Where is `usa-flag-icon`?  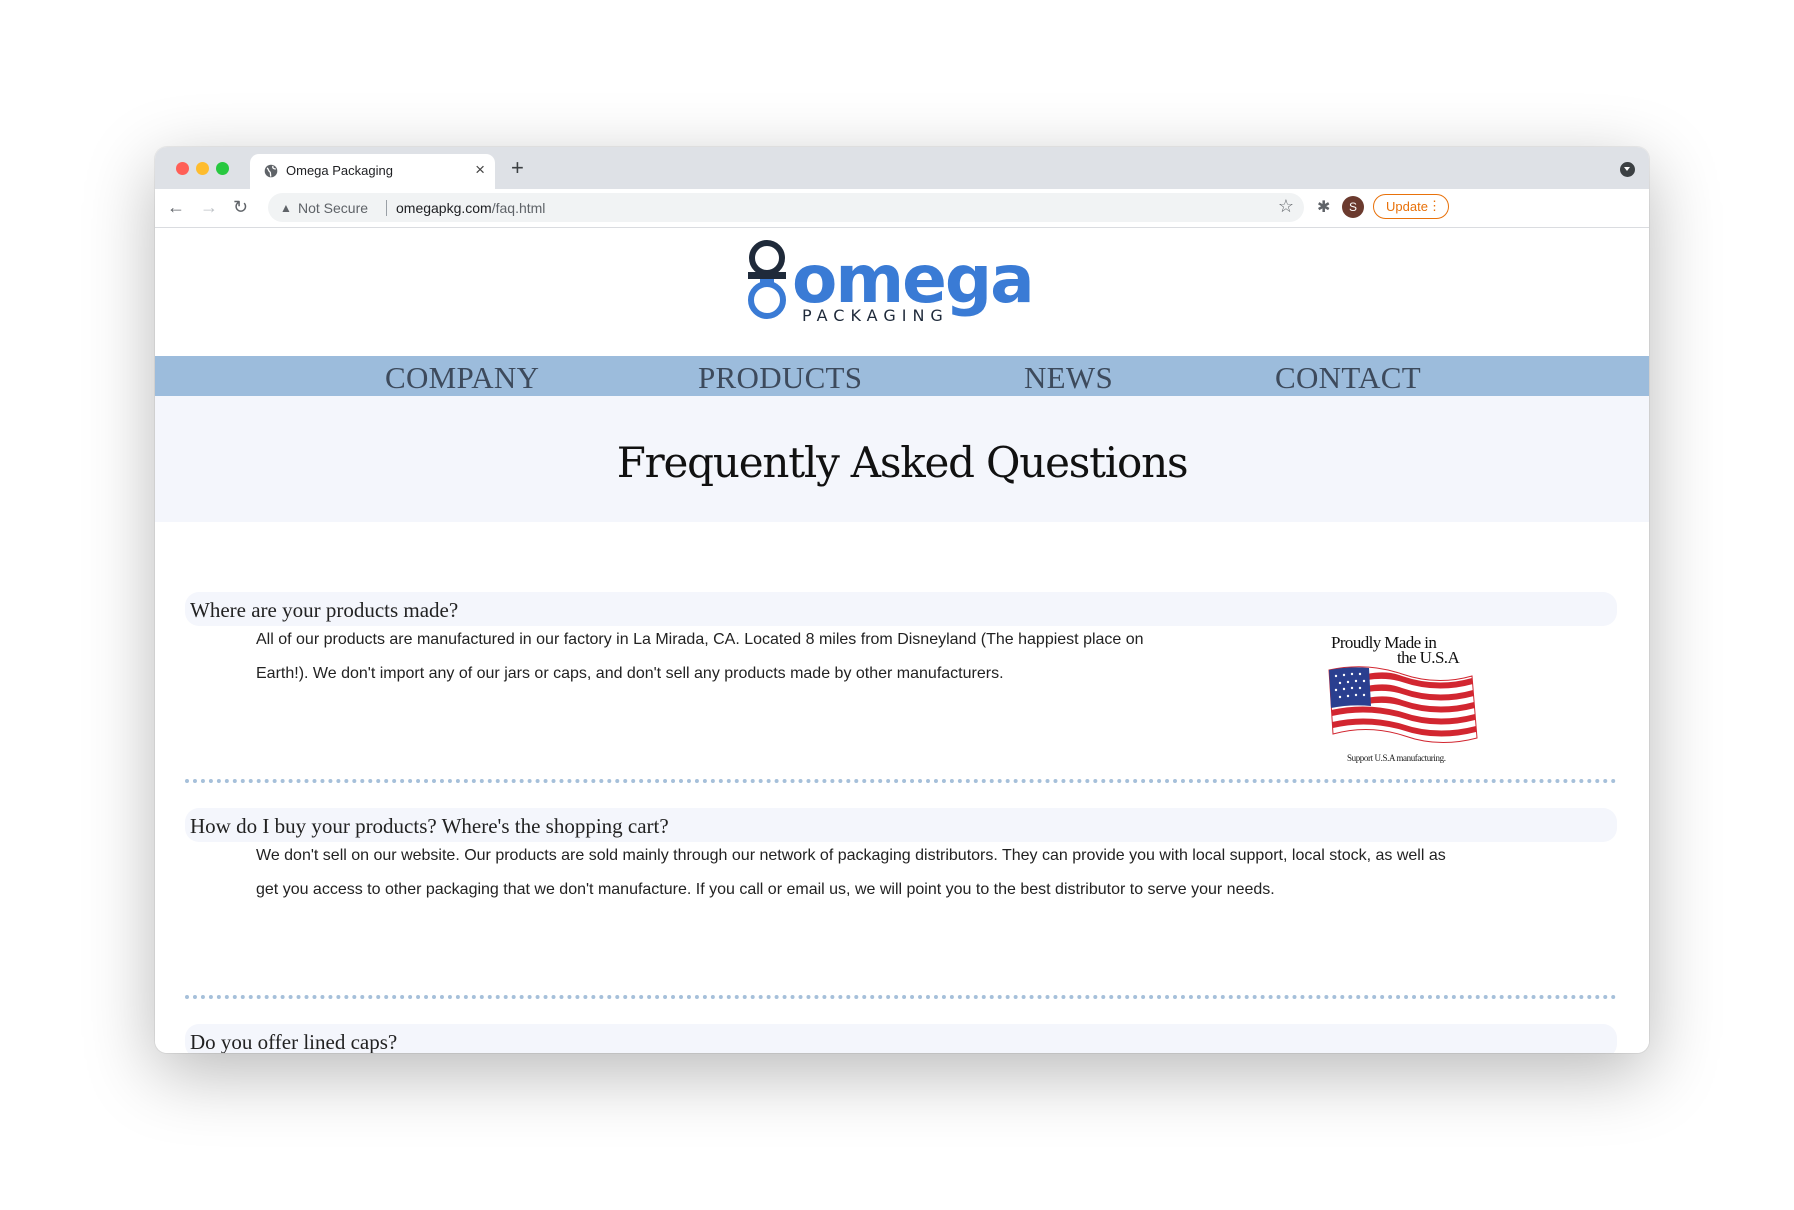
usa-flag-icon is located at coordinates (1403, 705).